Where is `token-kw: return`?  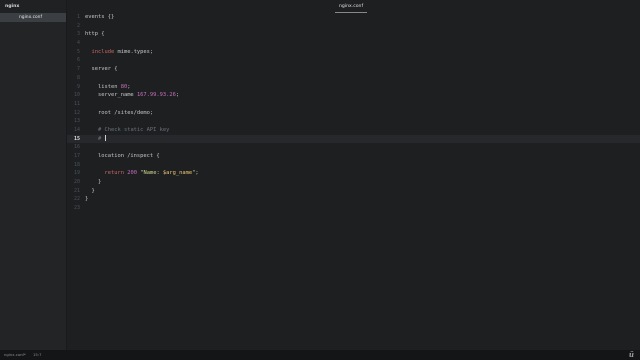 token-kw: return is located at coordinates (114, 173).